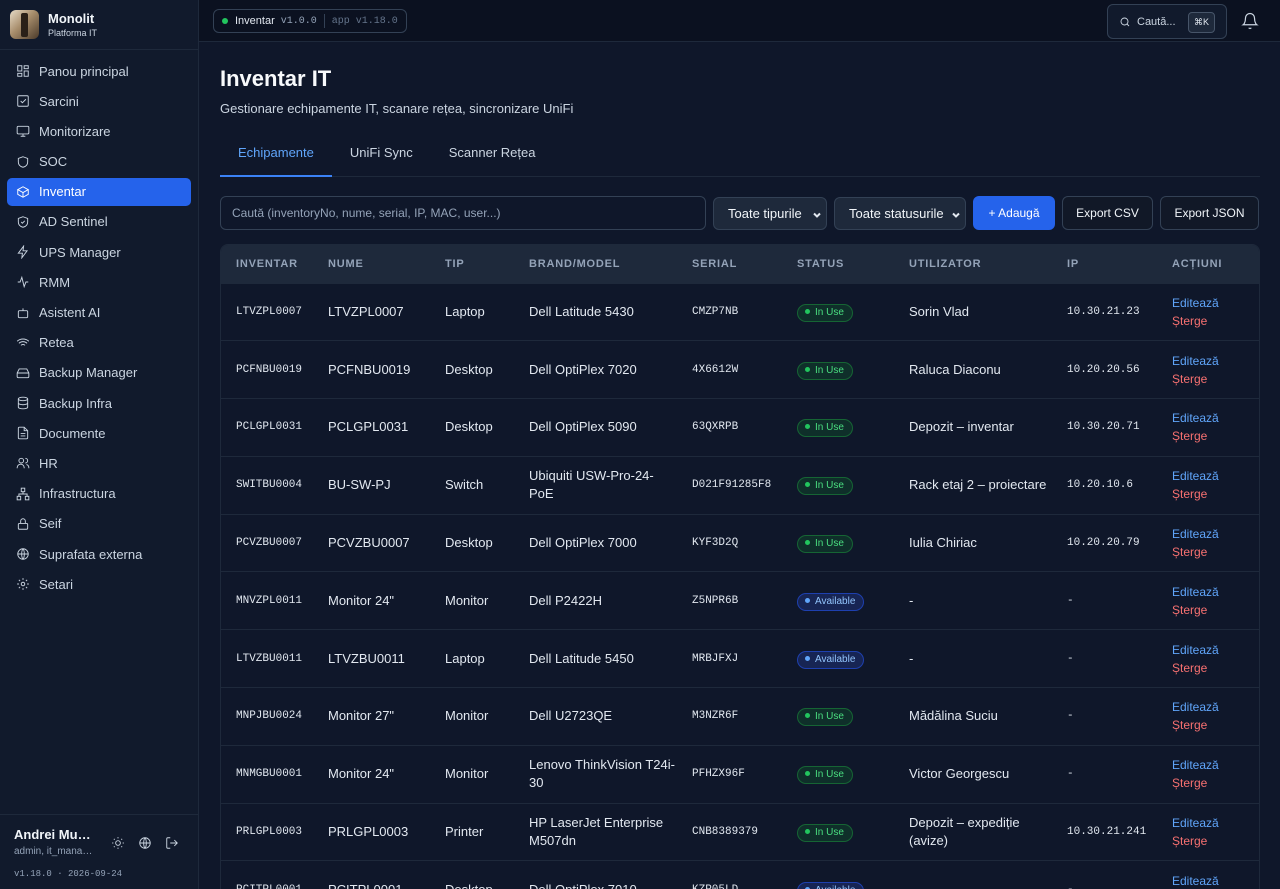 This screenshot has width=1280, height=889. What do you see at coordinates (900, 213) in the screenshot?
I see `status-filter-select: Toate statusurile` at bounding box center [900, 213].